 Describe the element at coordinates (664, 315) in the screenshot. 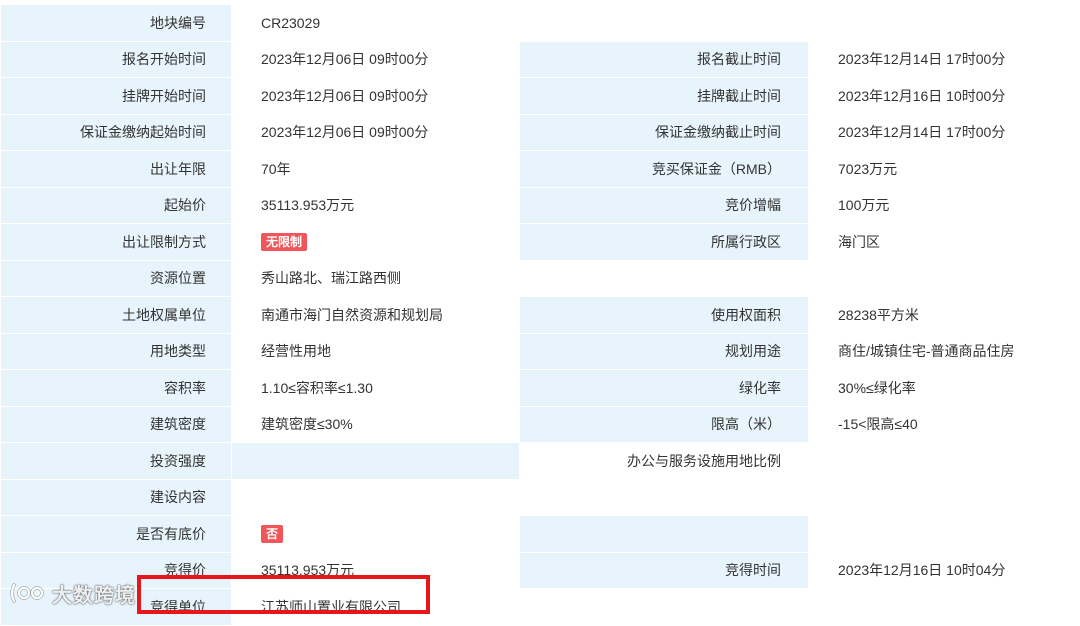

I see `use-area-label: 使用权面积` at that location.